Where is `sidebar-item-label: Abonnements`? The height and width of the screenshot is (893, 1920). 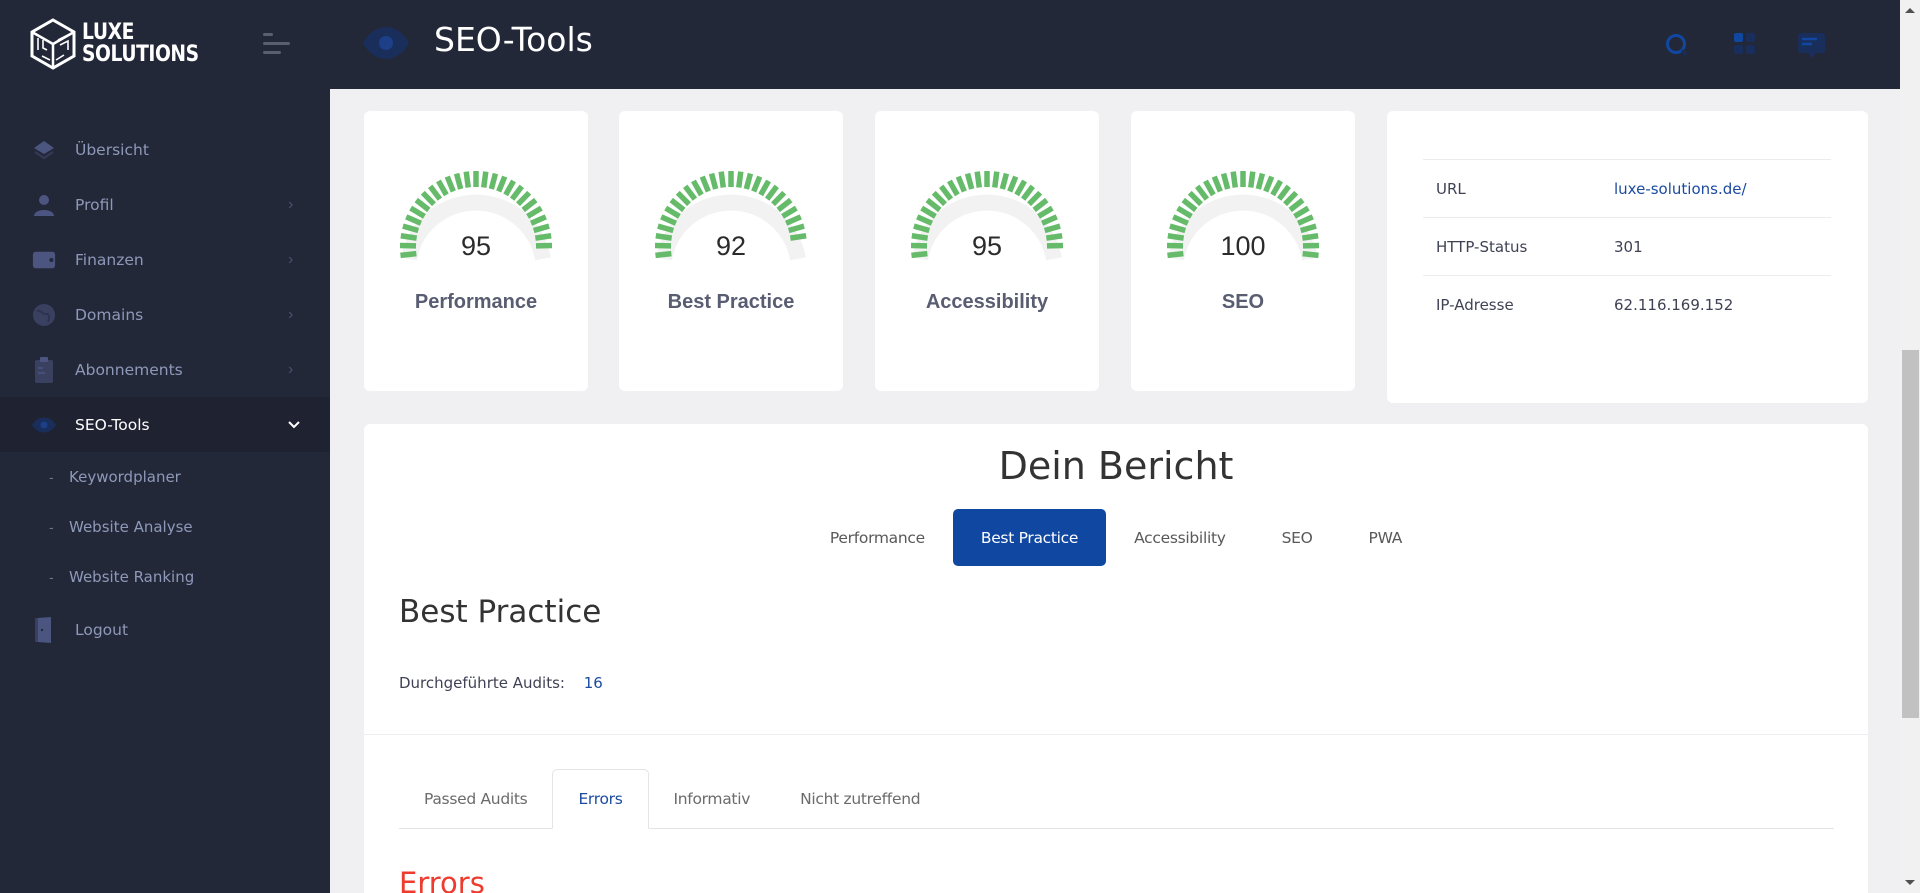 sidebar-item-label: Abonnements is located at coordinates (129, 369).